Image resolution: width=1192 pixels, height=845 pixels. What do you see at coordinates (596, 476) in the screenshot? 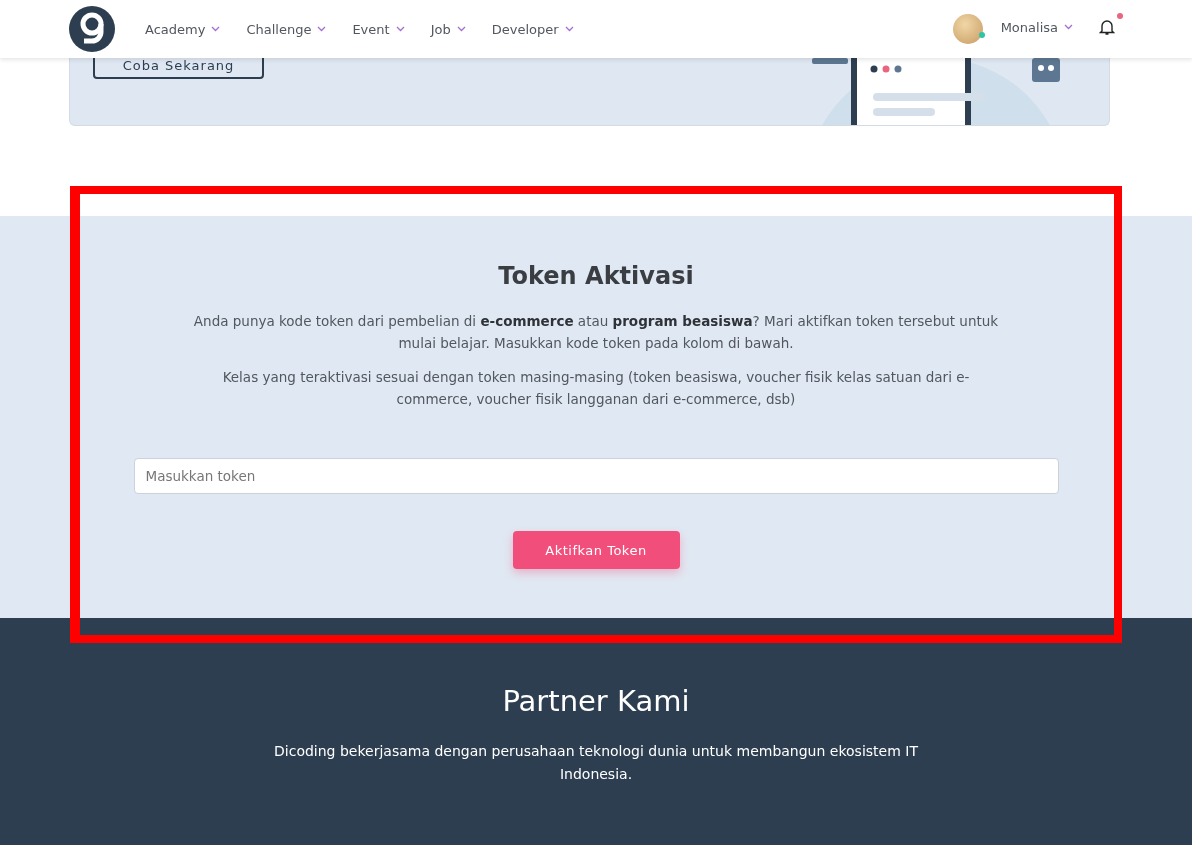
I see `token-input-field: Masukkan token` at bounding box center [596, 476].